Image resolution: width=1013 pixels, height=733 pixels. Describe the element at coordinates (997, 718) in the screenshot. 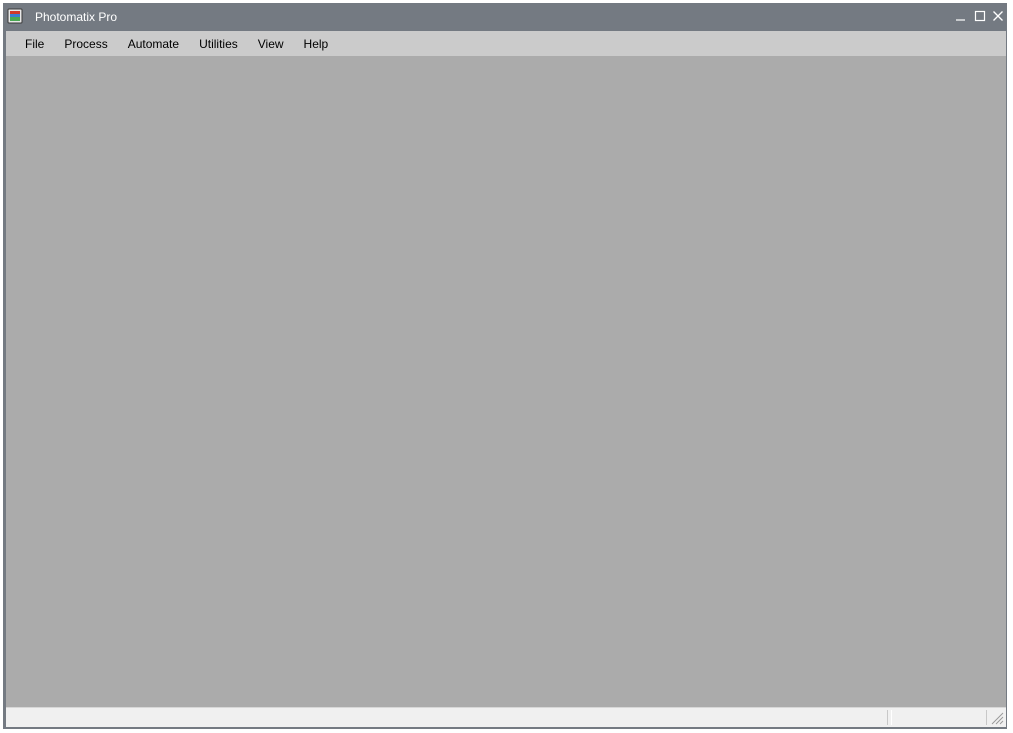

I see `resize-grip-icon` at that location.